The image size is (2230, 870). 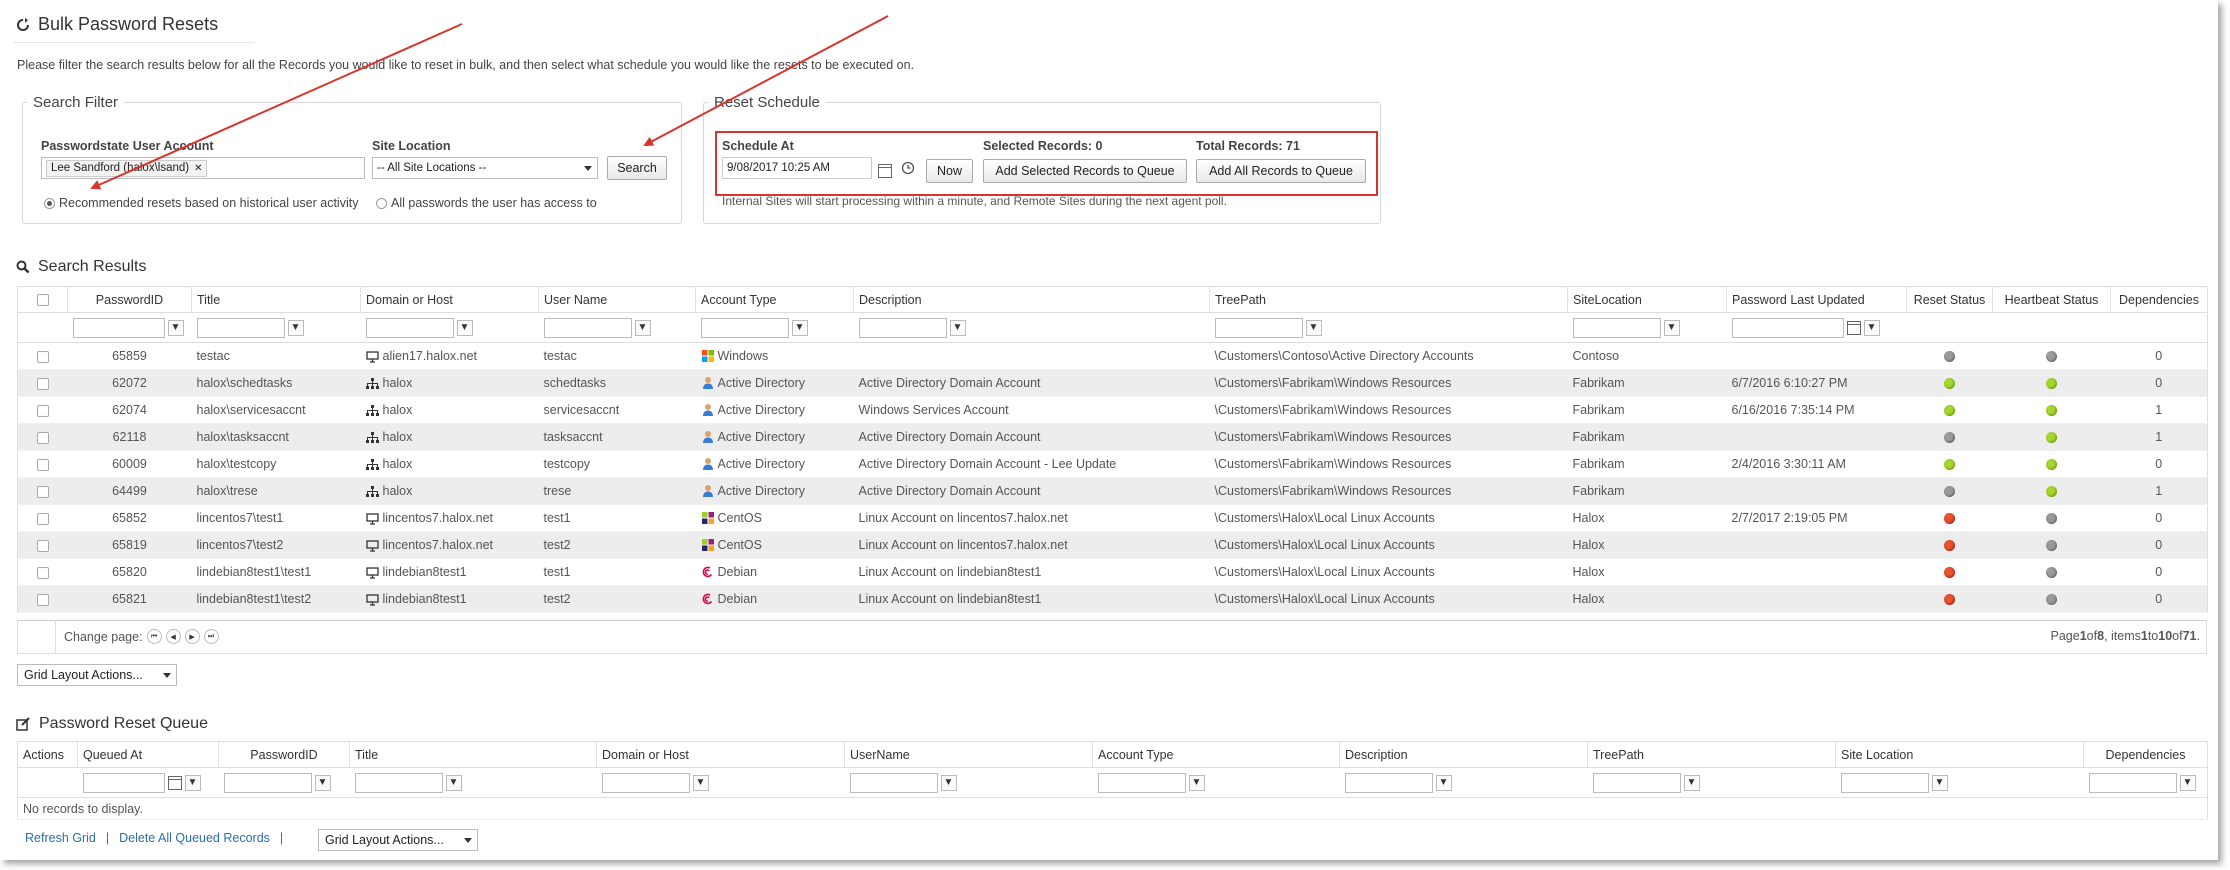 What do you see at coordinates (129, 299) in the screenshot?
I see `col-header-passwordid: PasswordID` at bounding box center [129, 299].